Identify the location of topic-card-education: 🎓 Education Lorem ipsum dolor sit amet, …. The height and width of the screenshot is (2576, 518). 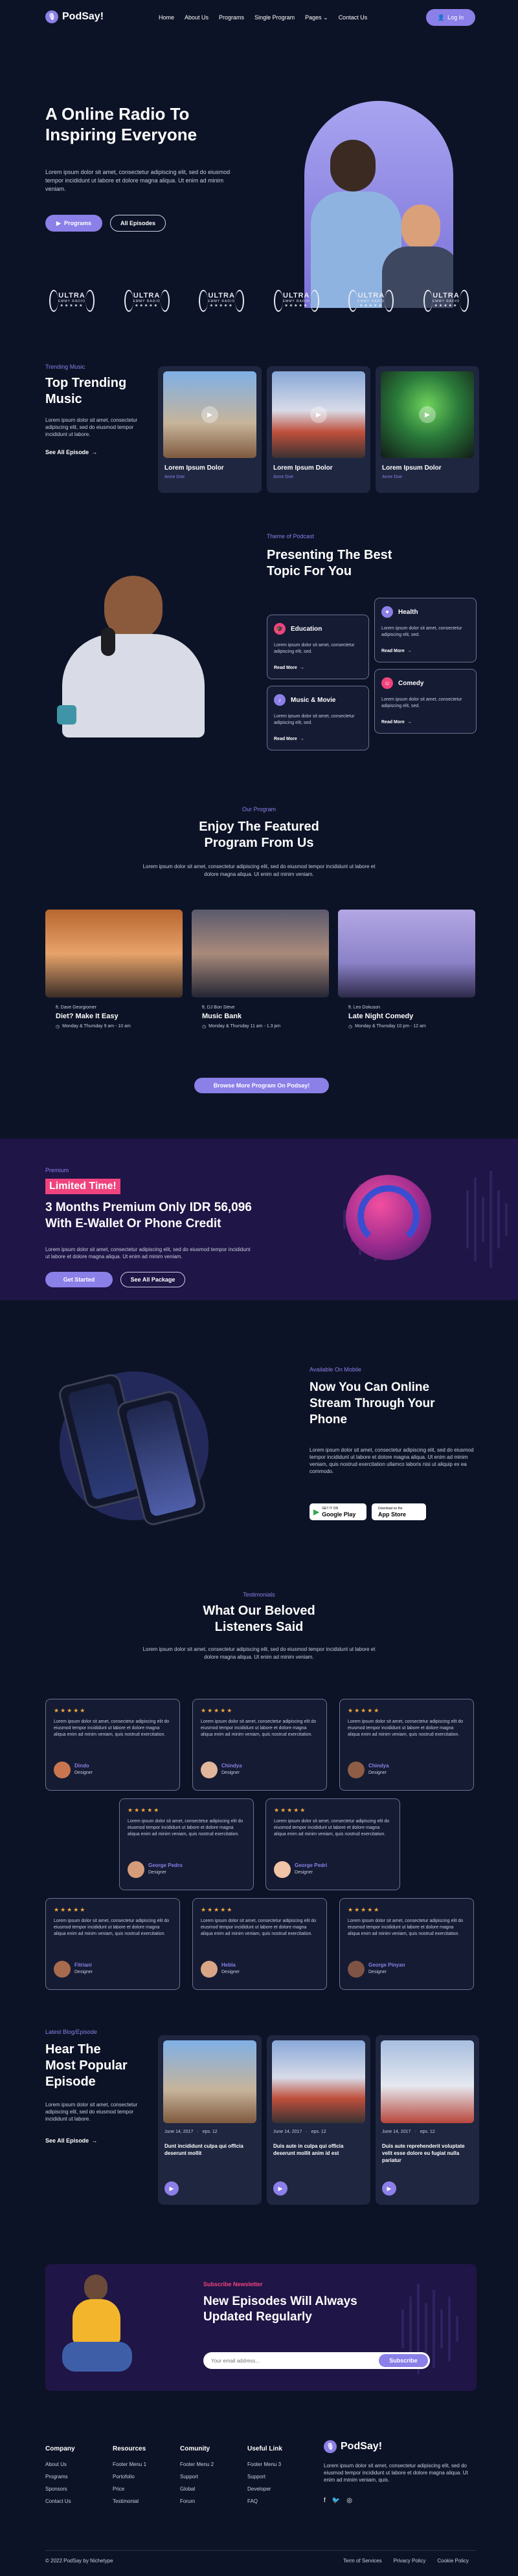
(318, 647).